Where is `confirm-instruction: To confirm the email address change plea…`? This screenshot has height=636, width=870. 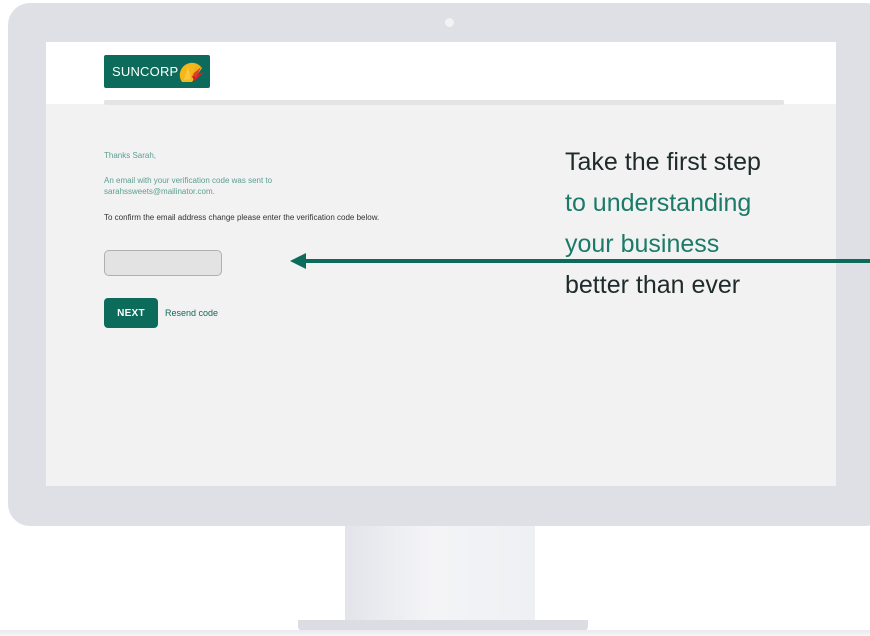 confirm-instruction: To confirm the email address change plea… is located at coordinates (242, 217).